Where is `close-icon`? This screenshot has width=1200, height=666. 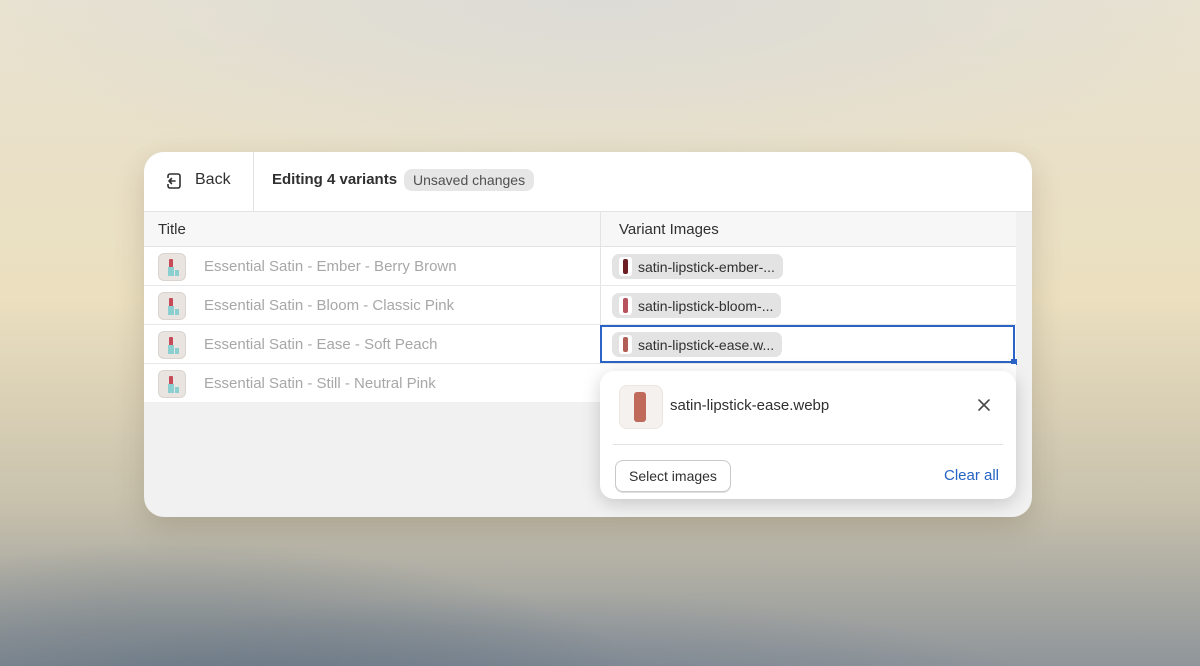
close-icon is located at coordinates (984, 405).